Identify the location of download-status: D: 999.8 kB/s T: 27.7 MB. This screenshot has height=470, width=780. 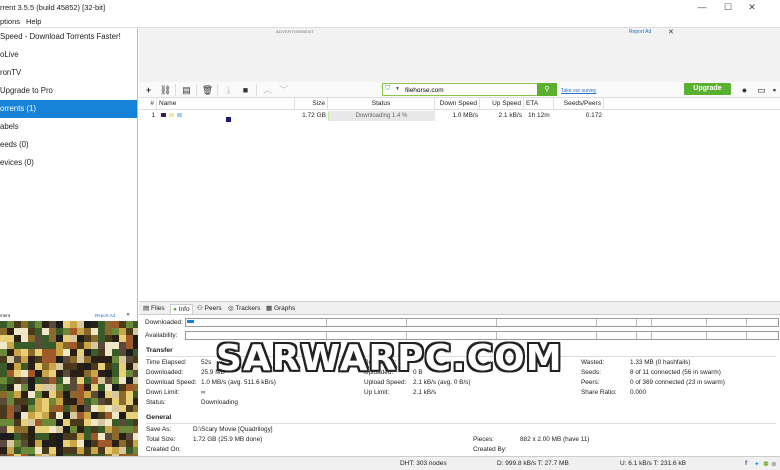
(533, 463).